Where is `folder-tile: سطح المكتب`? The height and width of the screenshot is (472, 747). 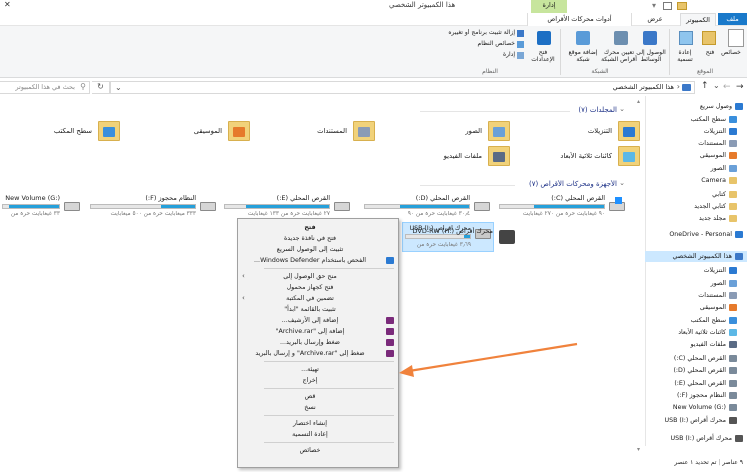
folder-tile: سطح المكتب is located at coordinates (70, 132).